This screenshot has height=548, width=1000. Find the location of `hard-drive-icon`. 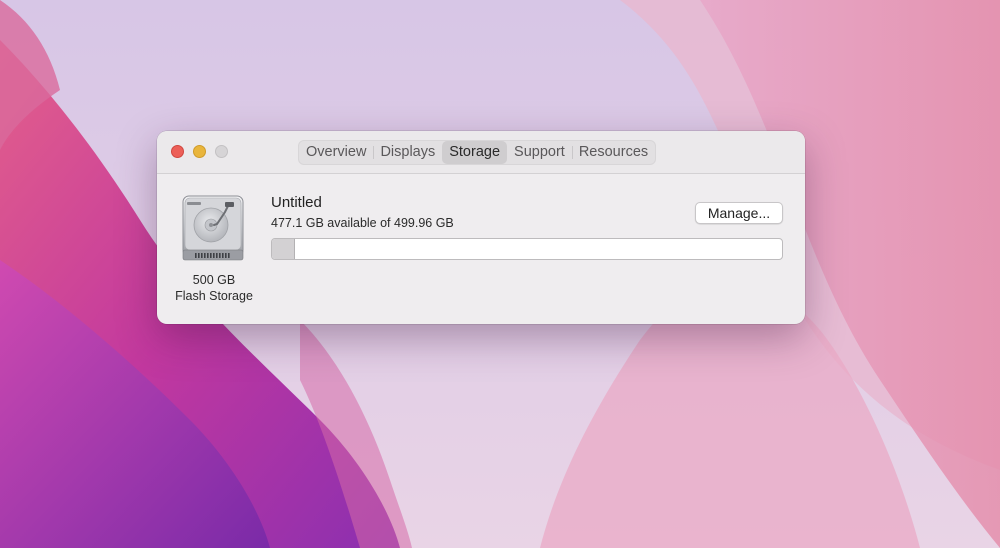

hard-drive-icon is located at coordinates (213, 228).